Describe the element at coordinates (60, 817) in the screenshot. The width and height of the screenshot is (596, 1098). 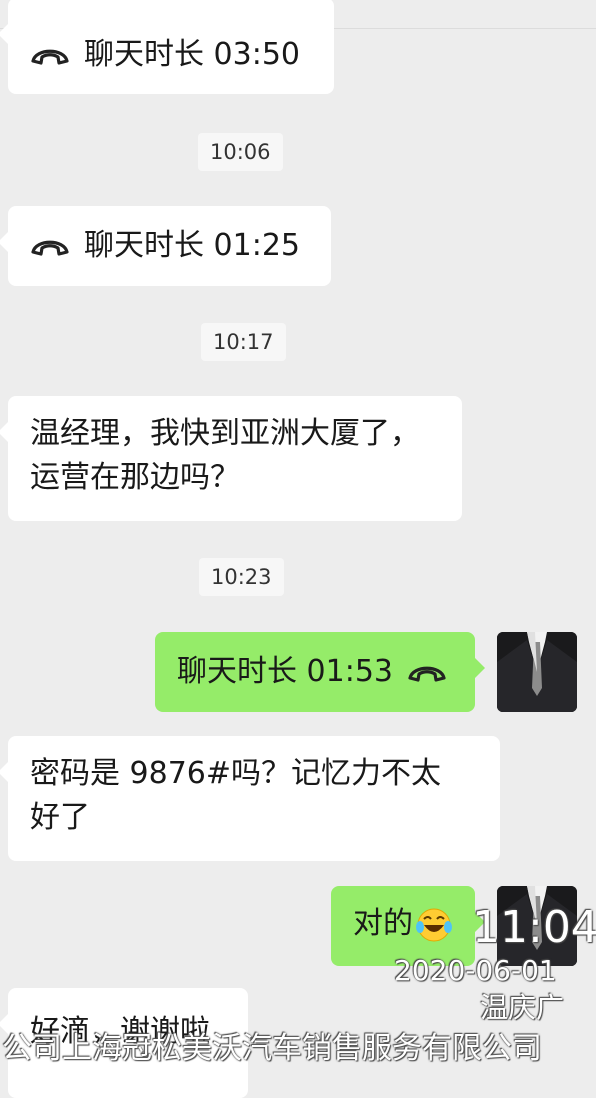
I see `message-text-line: 好了` at that location.